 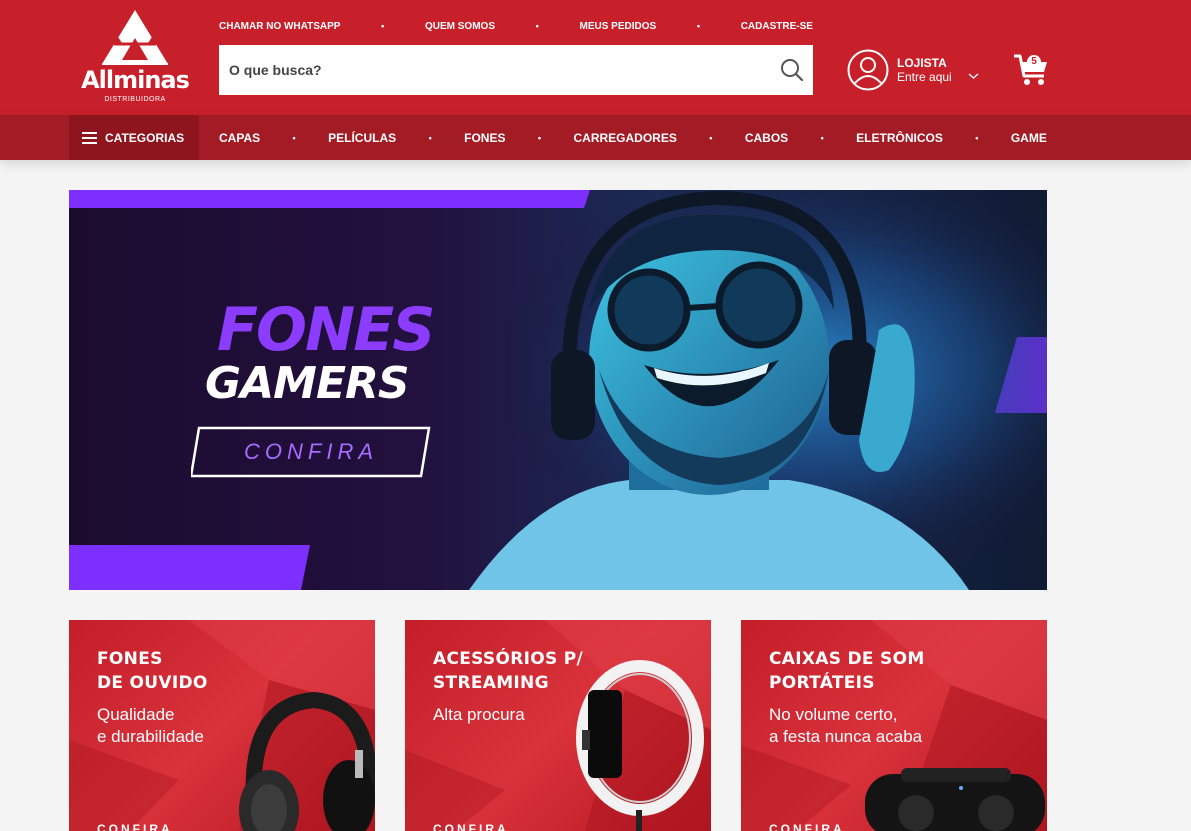 What do you see at coordinates (484, 138) in the screenshot?
I see `nav-item-fones: FONES` at bounding box center [484, 138].